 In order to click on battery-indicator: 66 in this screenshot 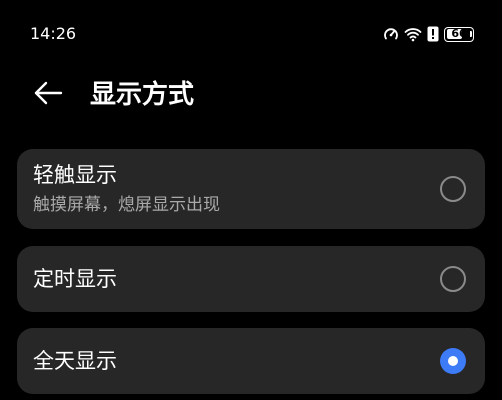, I will do `click(459, 34)`.